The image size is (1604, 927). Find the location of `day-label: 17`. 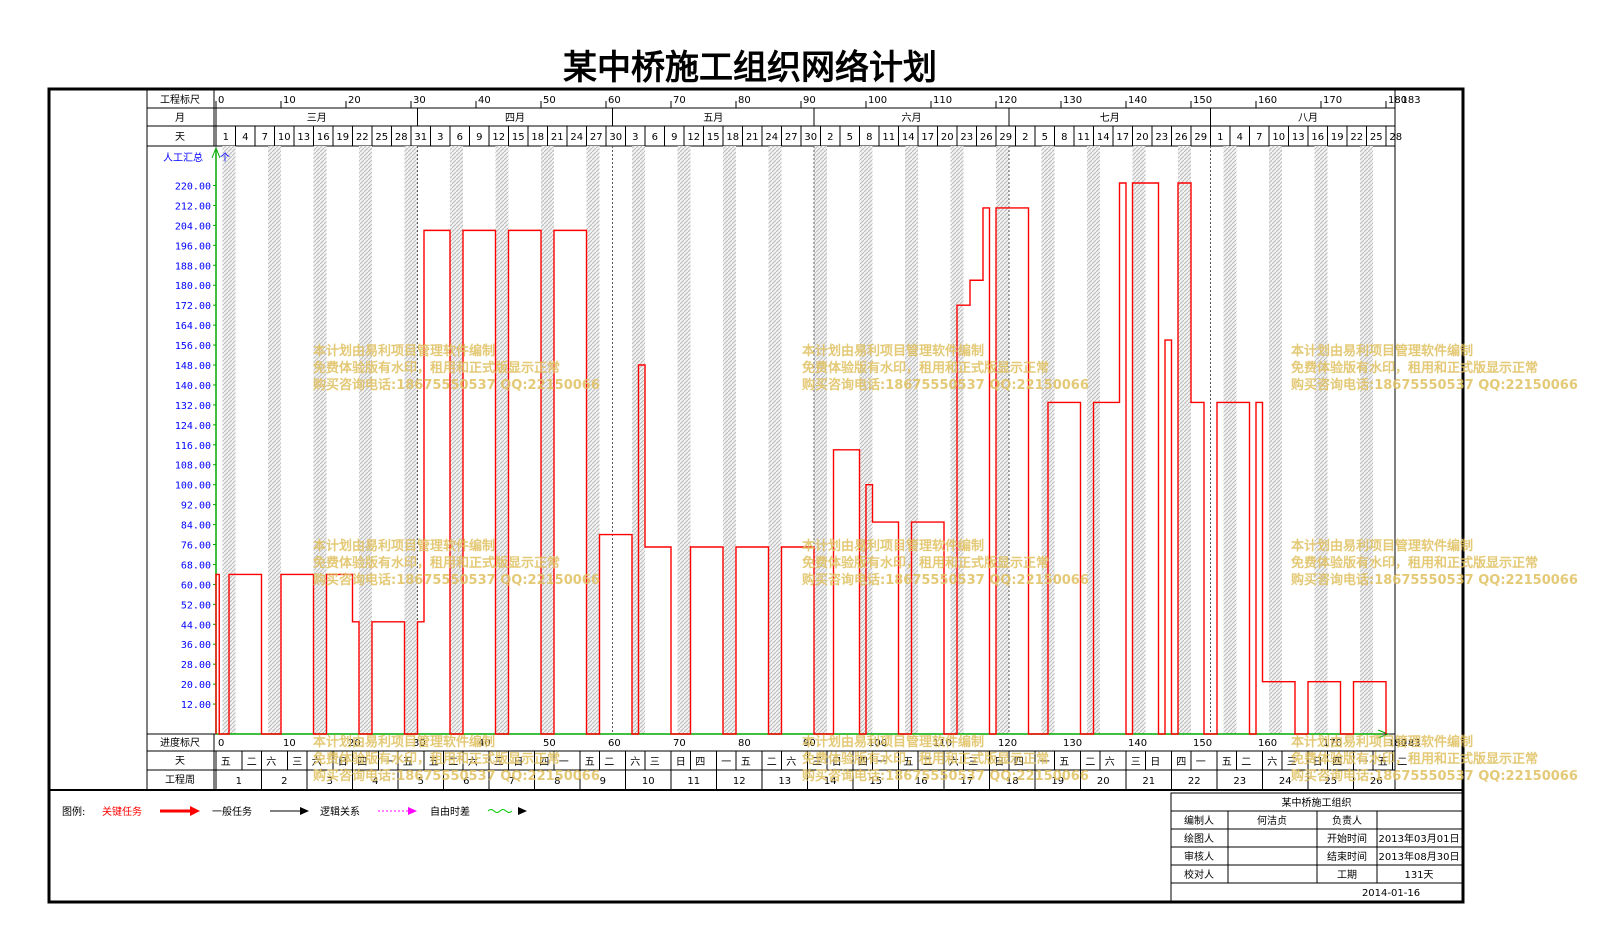

day-label: 17 is located at coordinates (1122, 137).